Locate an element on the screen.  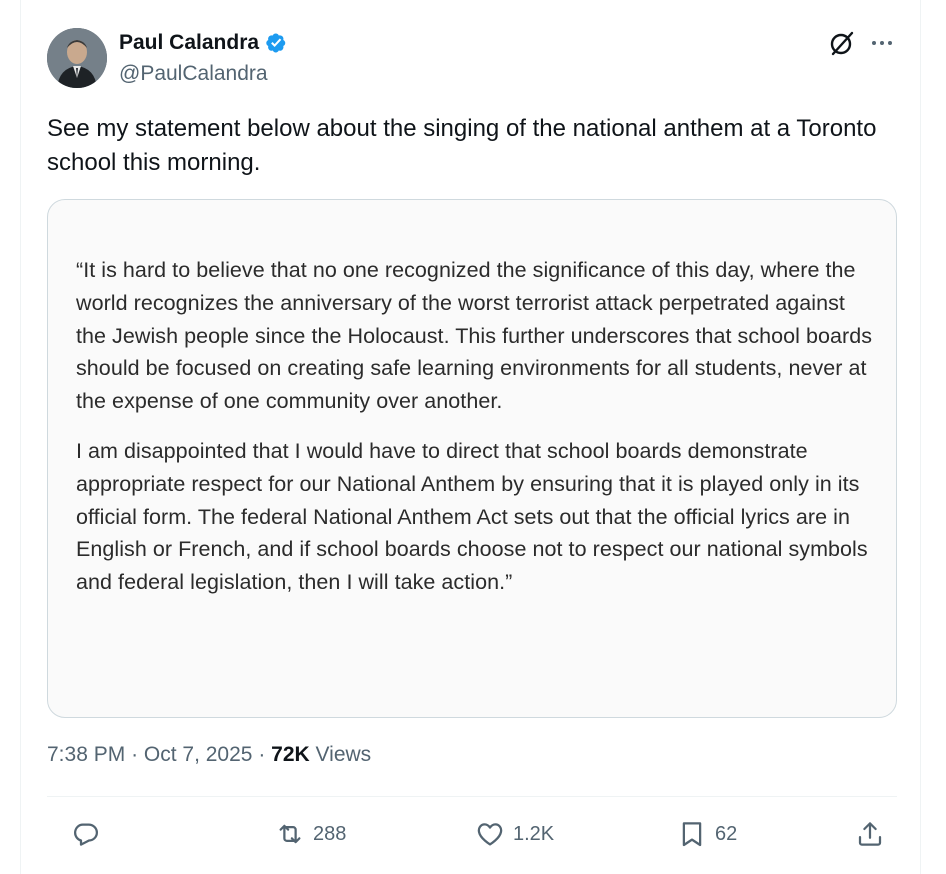
tweet-meta: 7:38 PM · Oct 7, 2025 · 72K Views is located at coordinates (209, 755).